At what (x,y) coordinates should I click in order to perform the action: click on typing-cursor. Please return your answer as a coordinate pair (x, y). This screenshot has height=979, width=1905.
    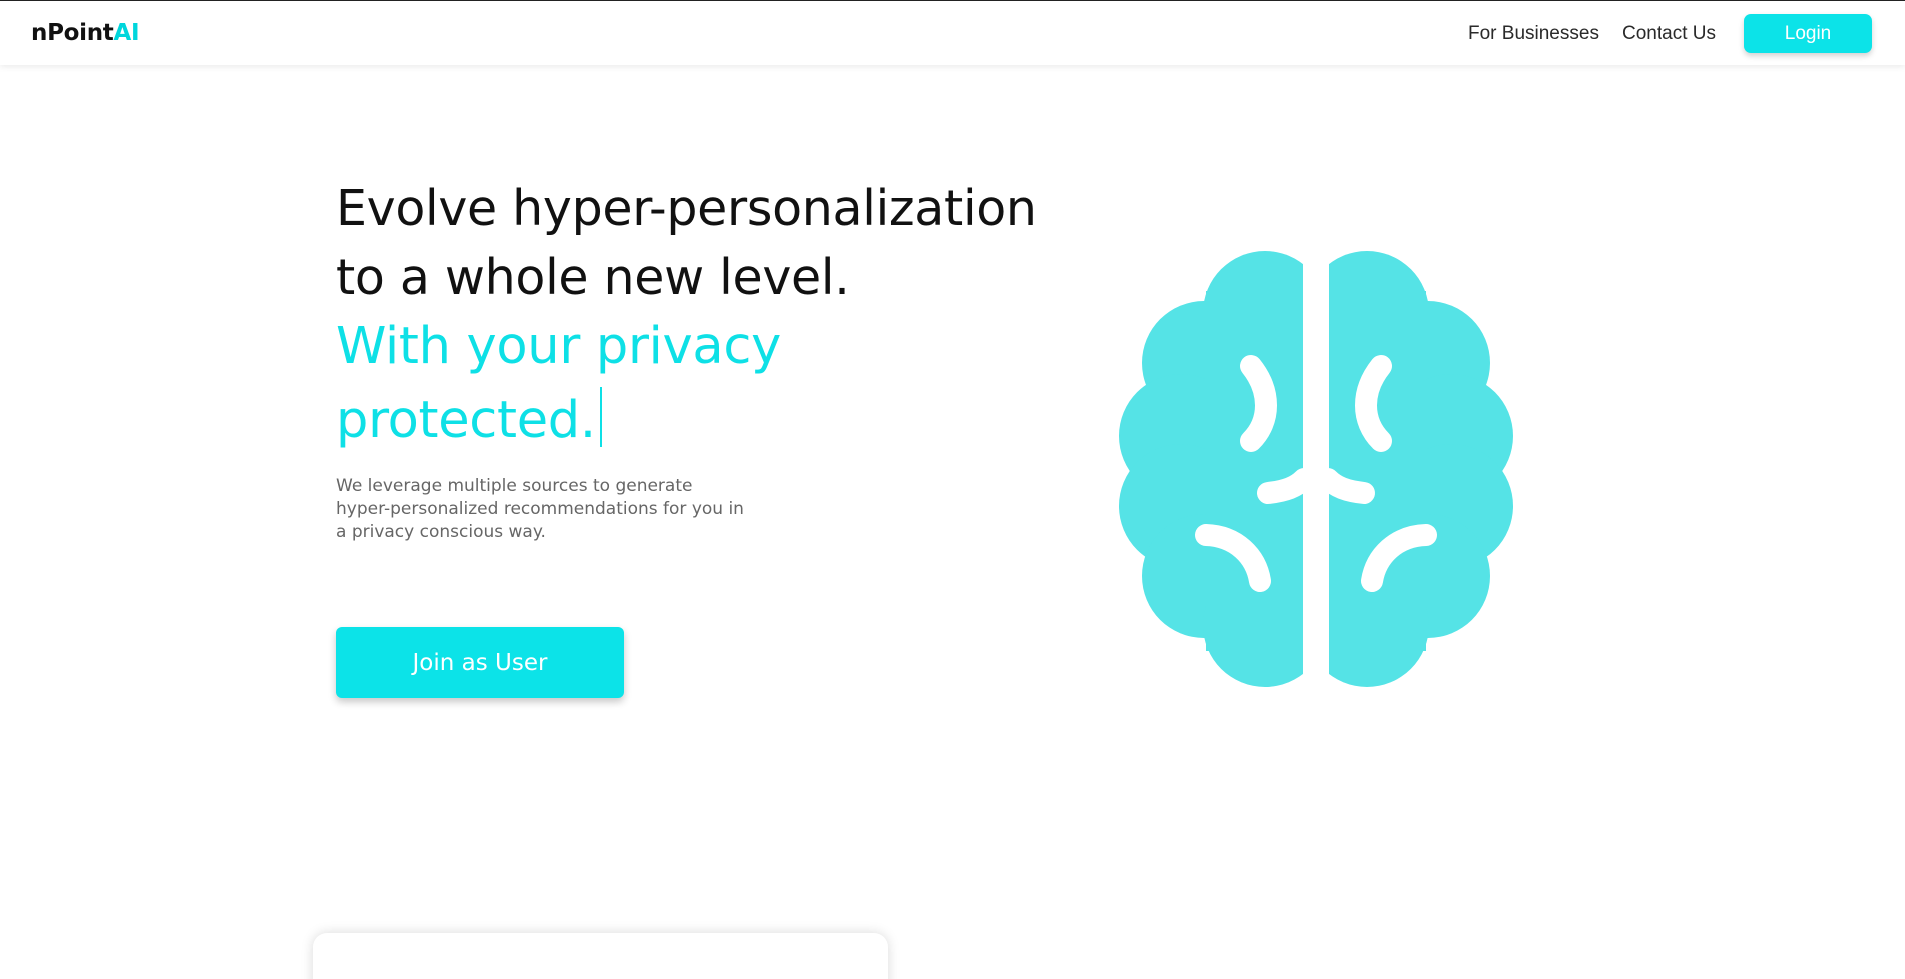
    Looking at the image, I should click on (600, 417).